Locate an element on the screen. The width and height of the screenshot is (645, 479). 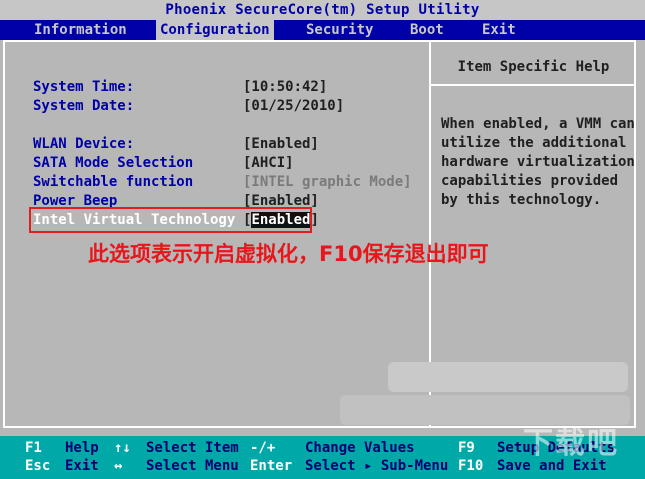
system-date-label: System Date: is located at coordinates (84, 106).